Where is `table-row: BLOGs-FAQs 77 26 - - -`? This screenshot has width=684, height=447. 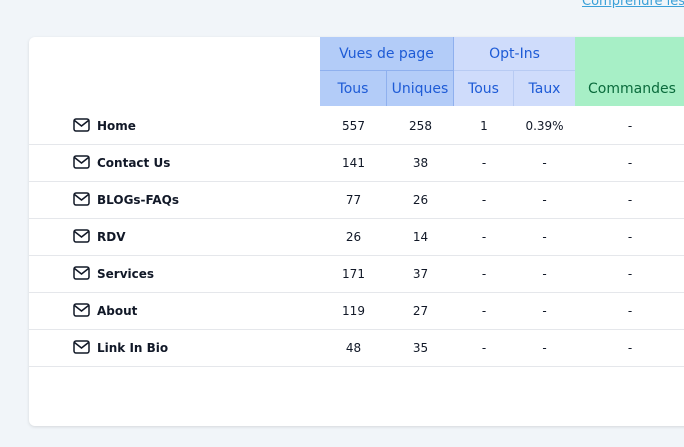 table-row: BLOGs-FAQs 77 26 - - - is located at coordinates (356, 200).